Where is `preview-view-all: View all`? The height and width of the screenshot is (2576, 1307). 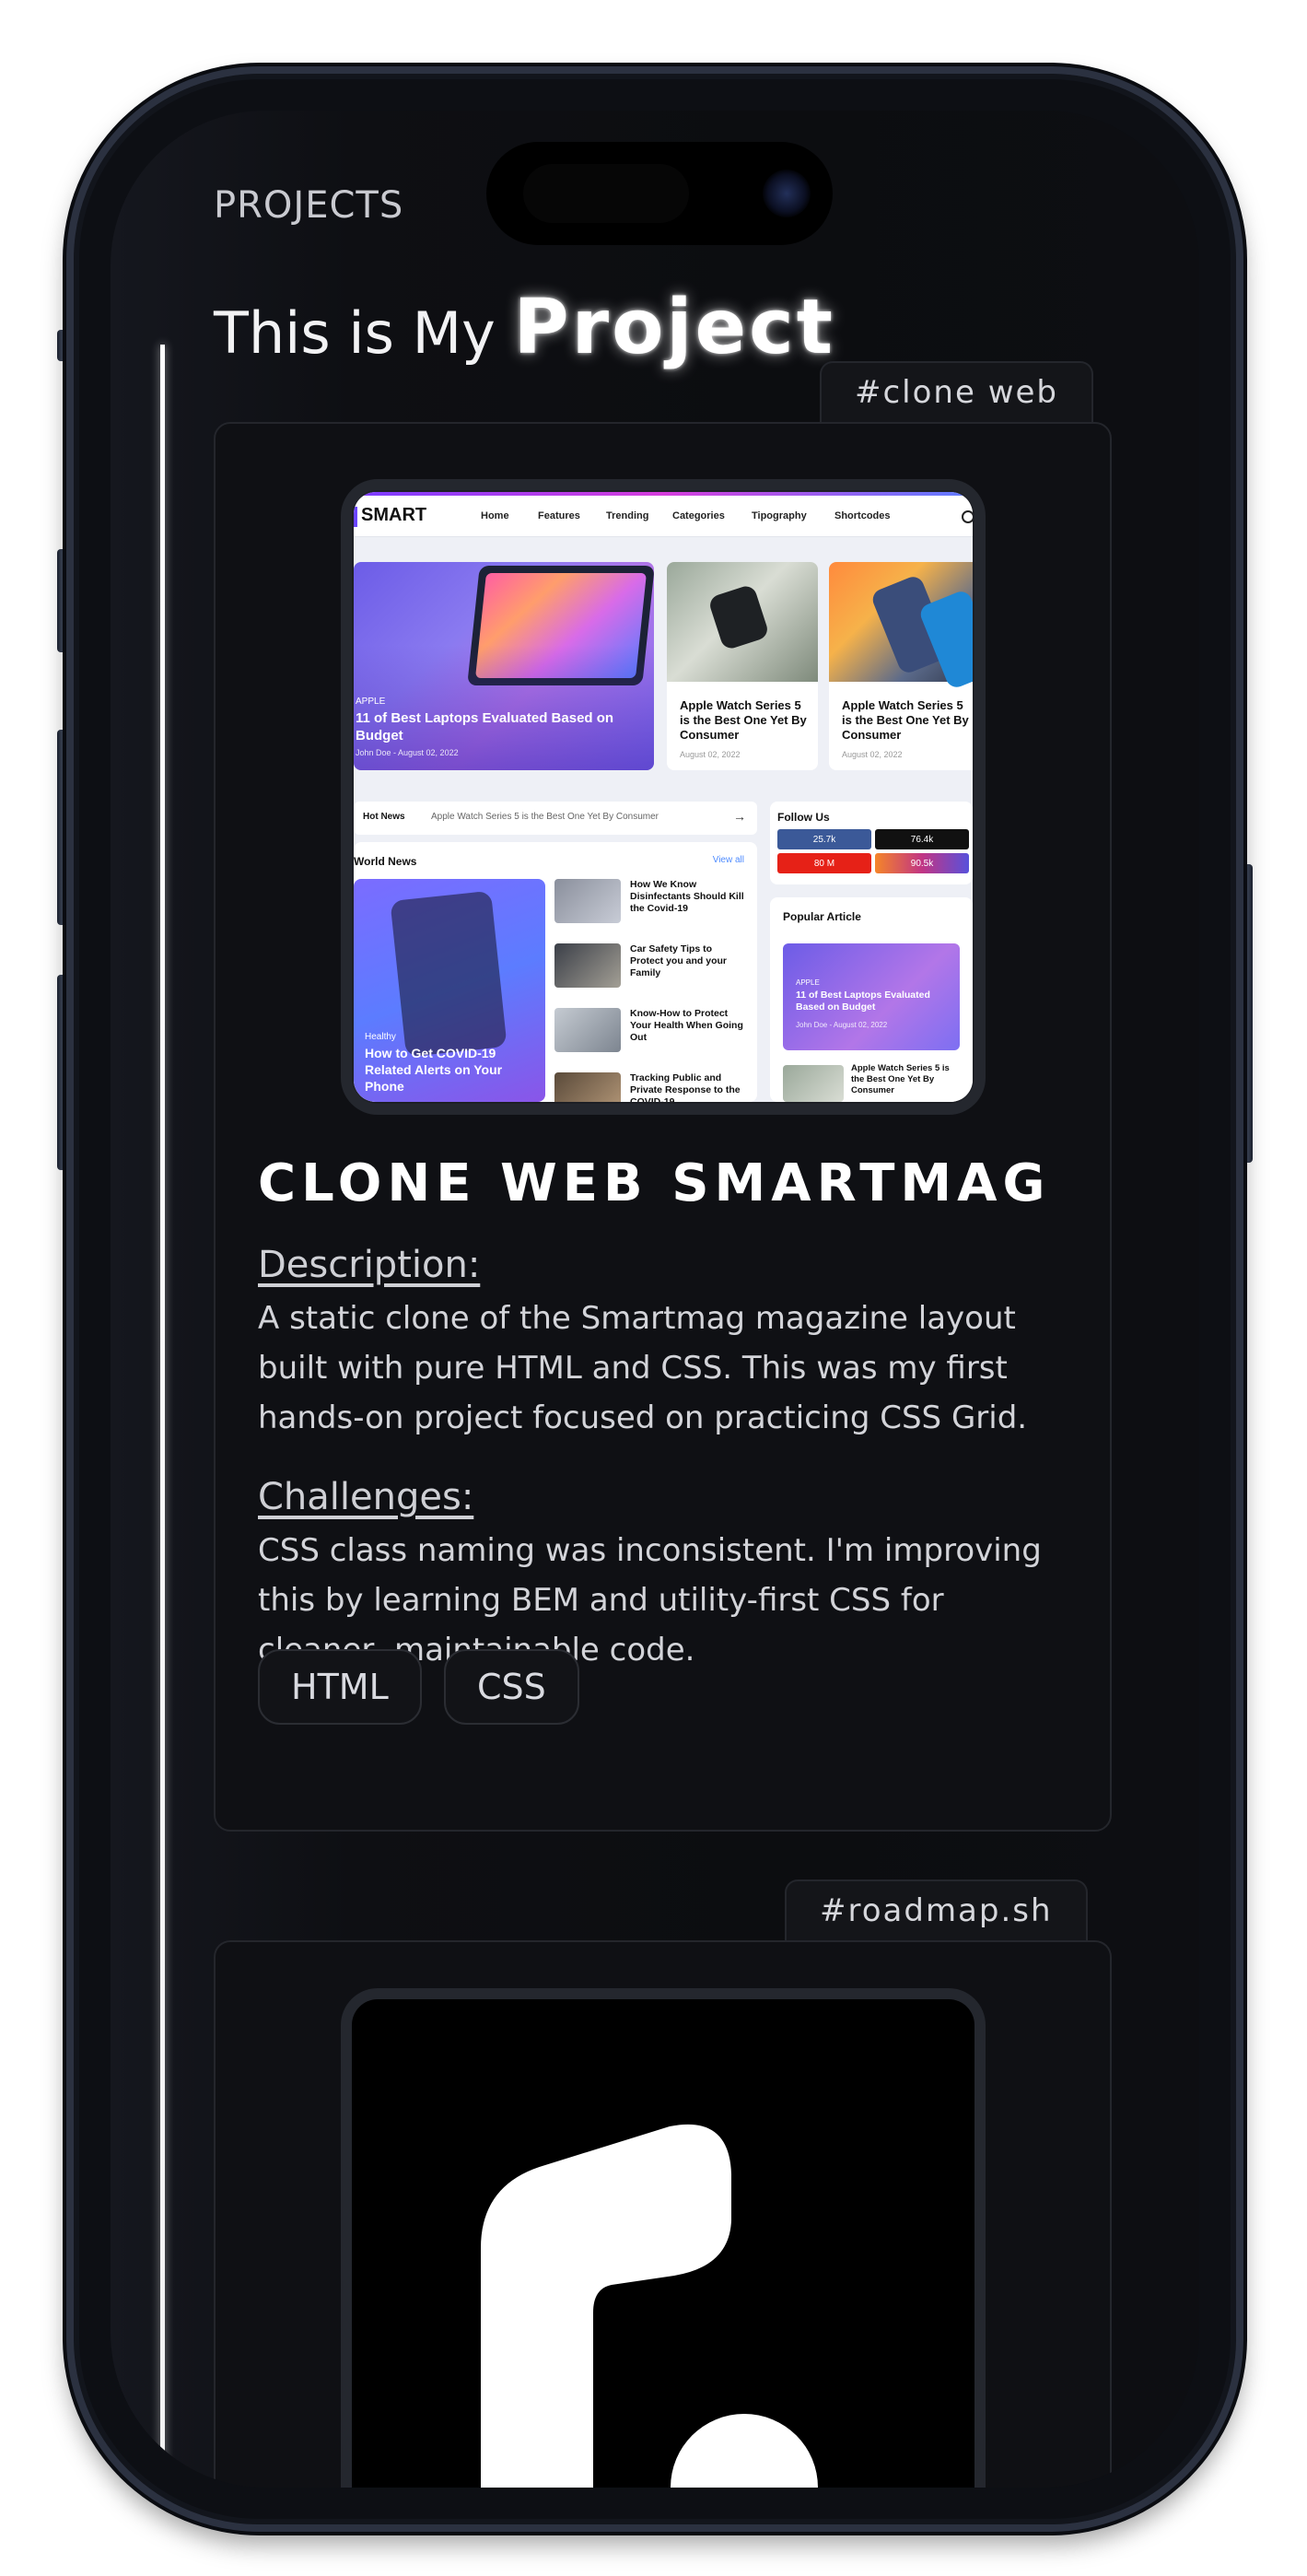
preview-view-all: View all is located at coordinates (728, 860).